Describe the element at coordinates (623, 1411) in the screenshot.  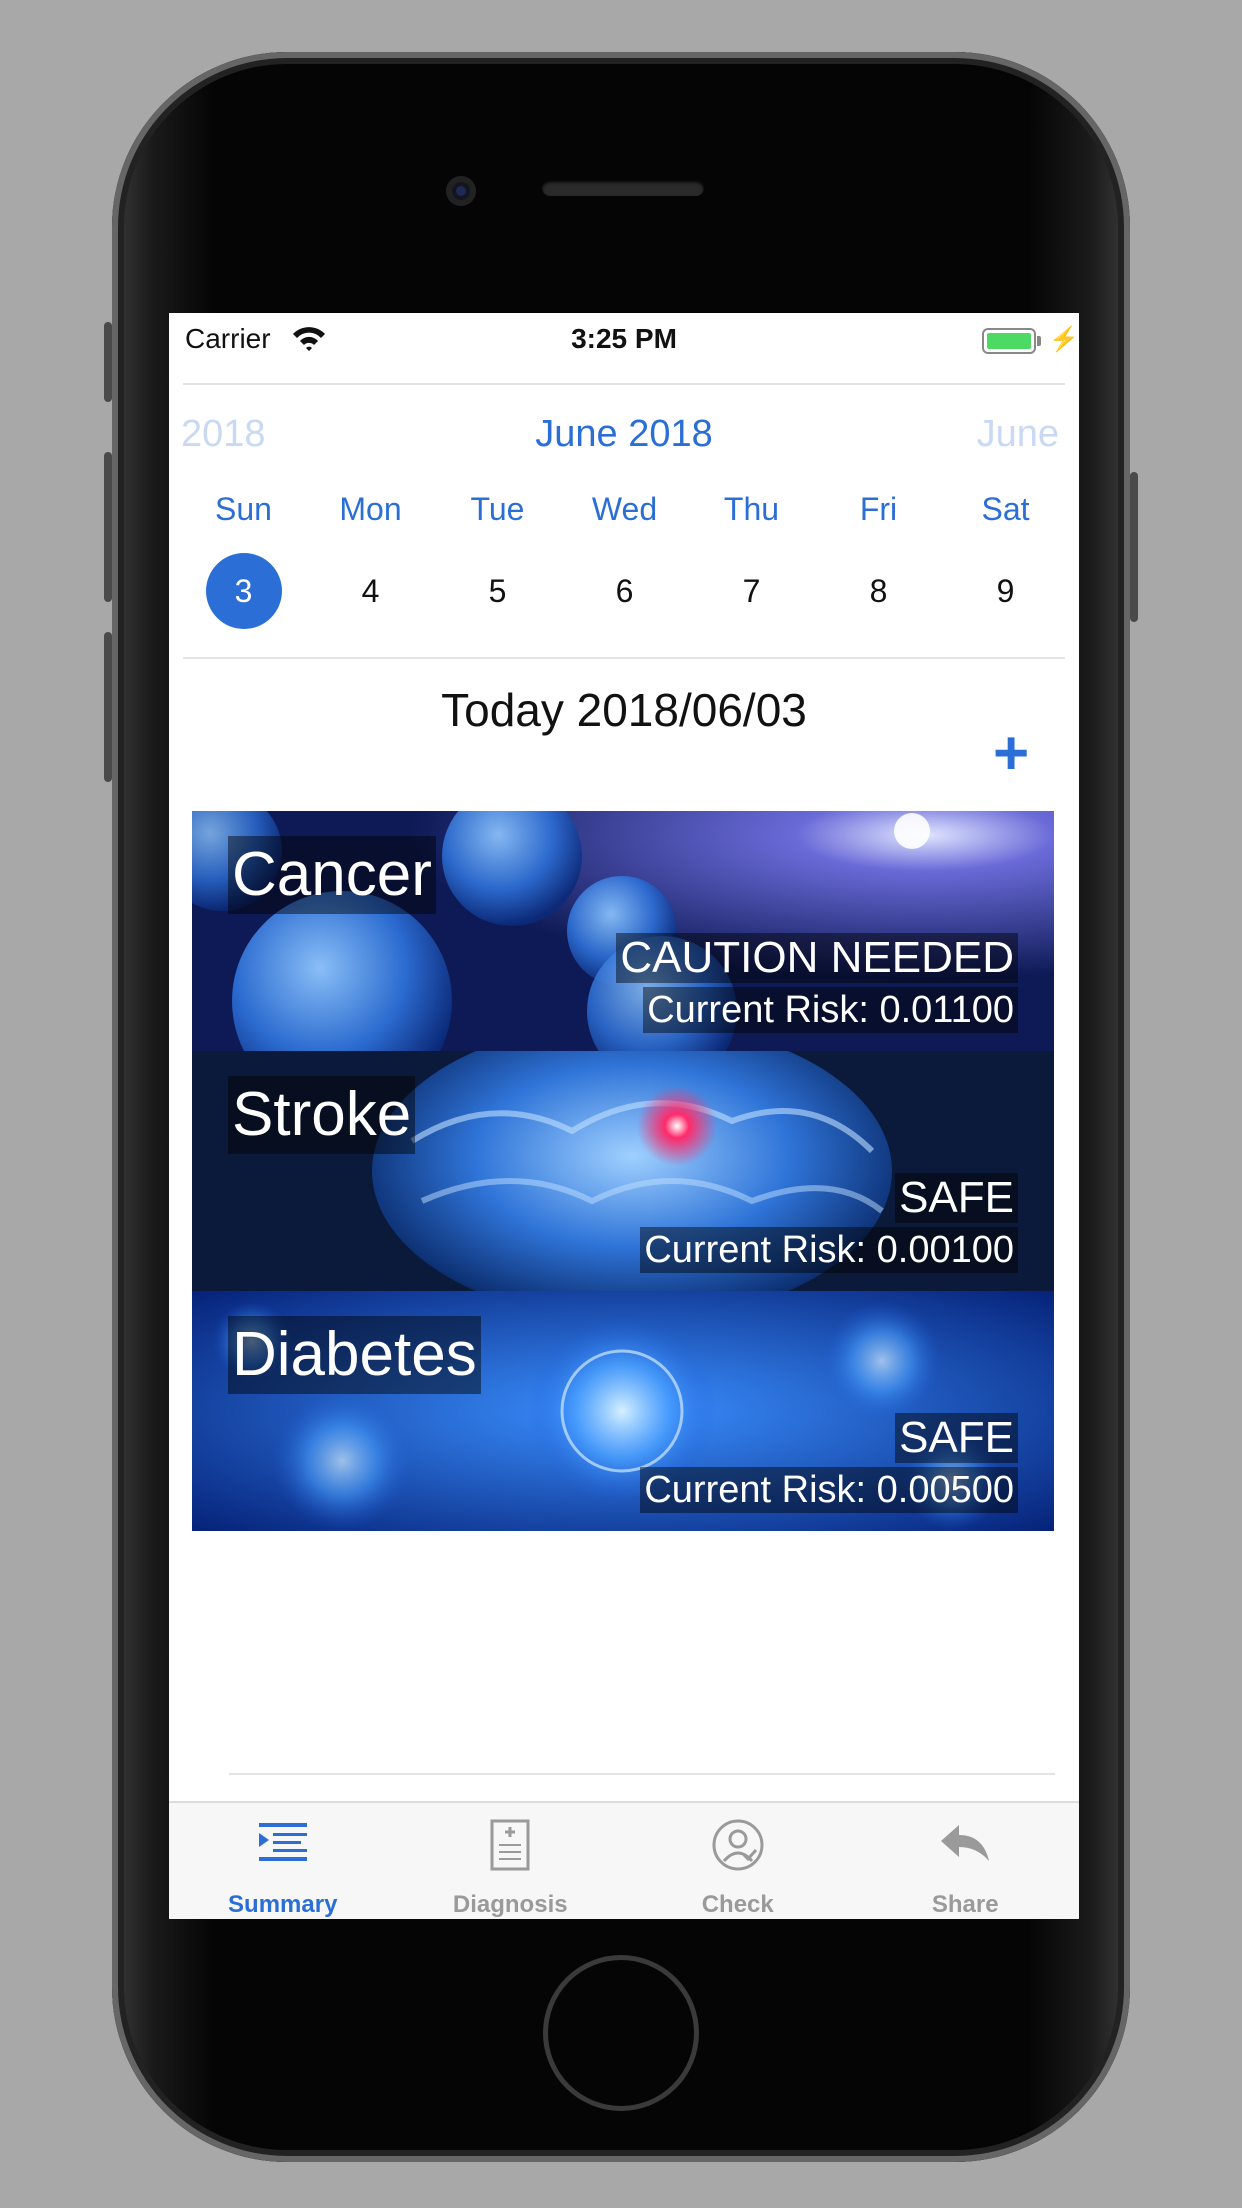
I see `risk-card-diabetes: Diabetes SAFE Current Risk: 0.00500` at that location.